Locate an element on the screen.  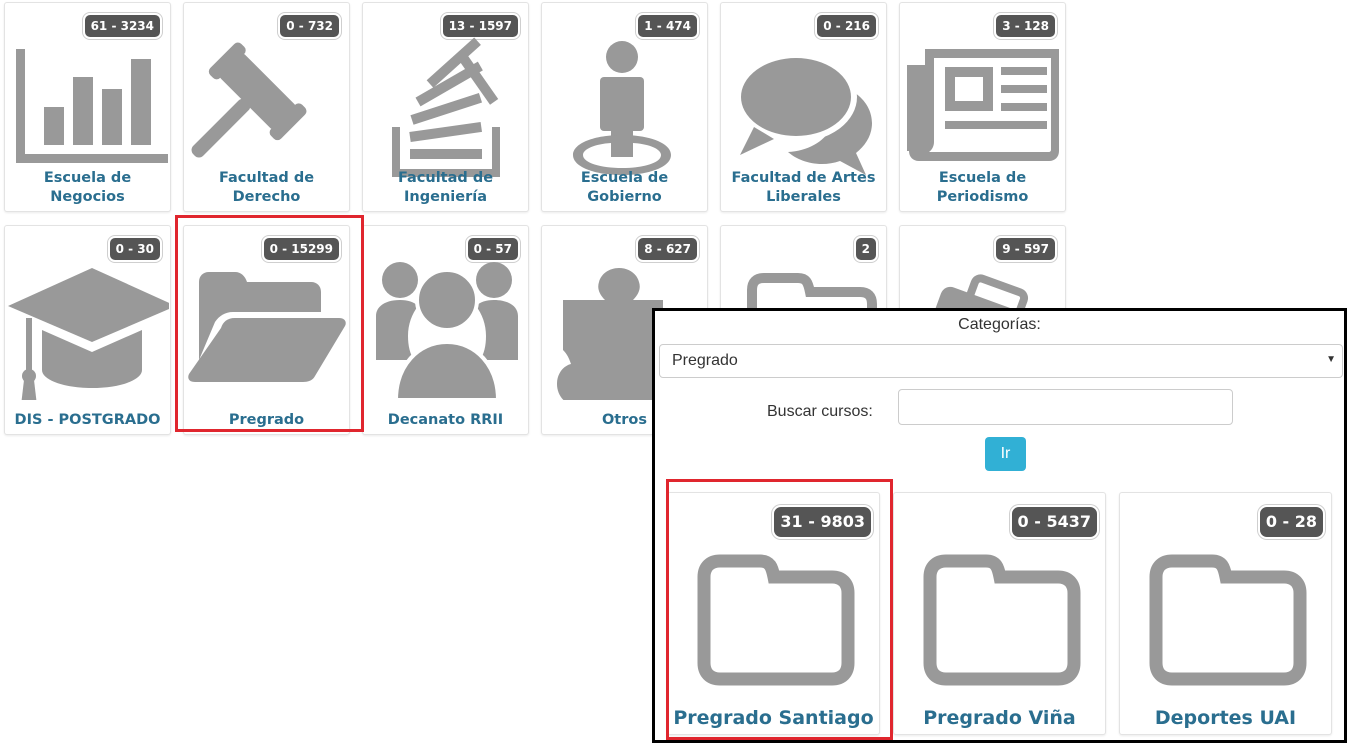
newspaper-icon is located at coordinates (983, 105).